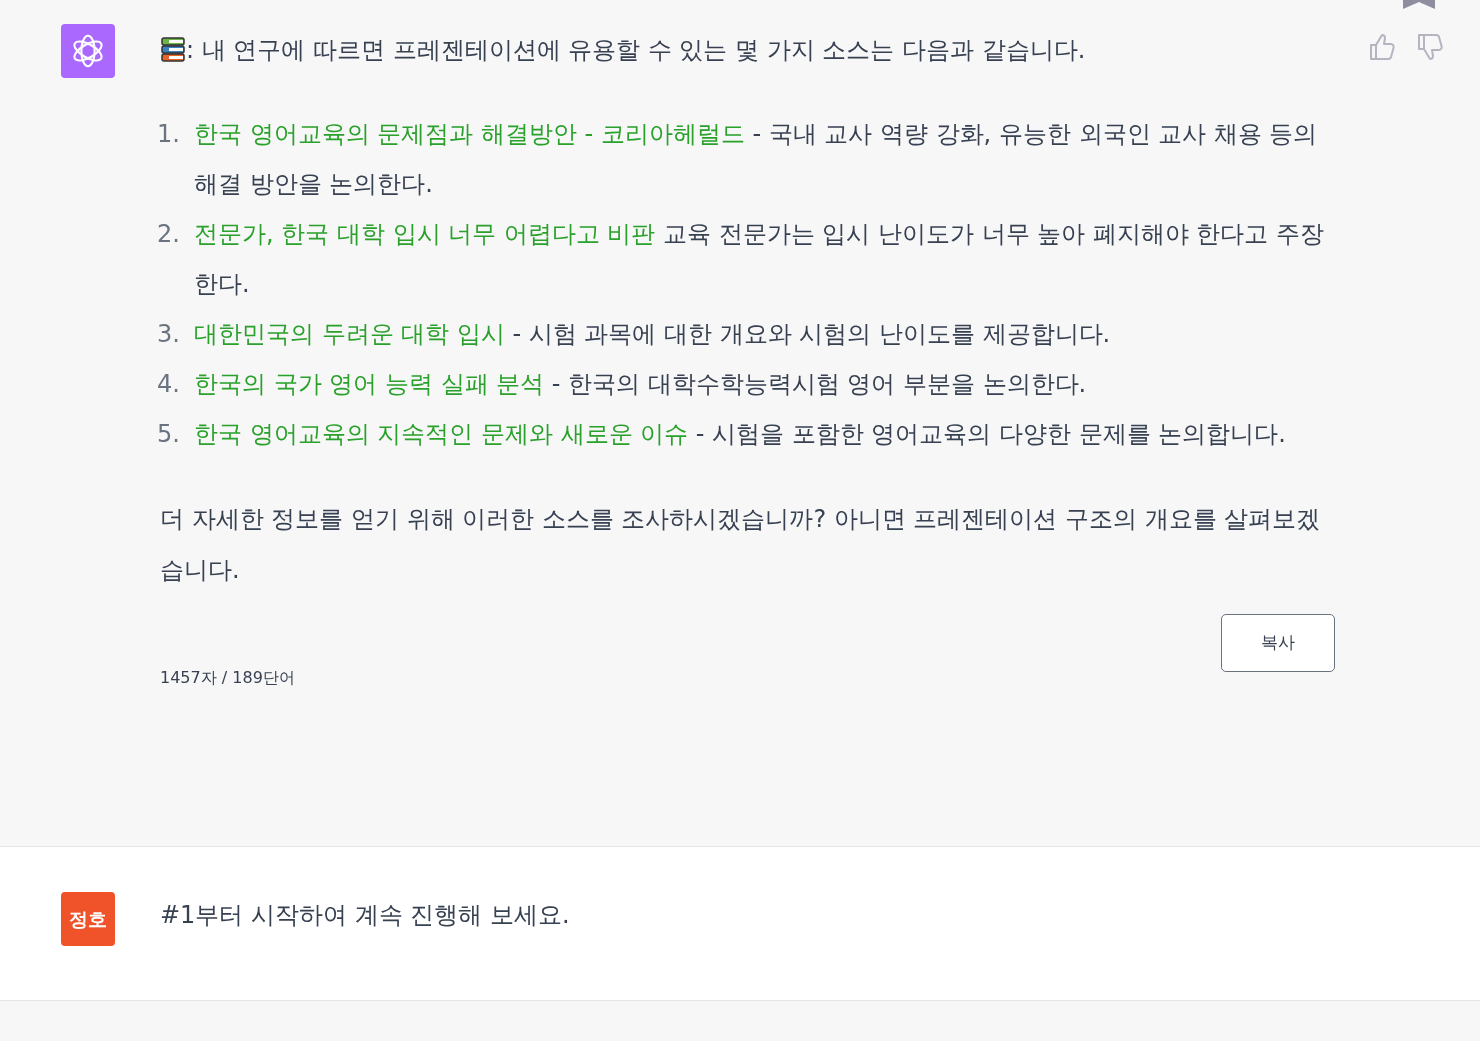 This screenshot has height=1041, width=1480. Describe the element at coordinates (1382, 47) in the screenshot. I see `thumbs-up-icon` at that location.